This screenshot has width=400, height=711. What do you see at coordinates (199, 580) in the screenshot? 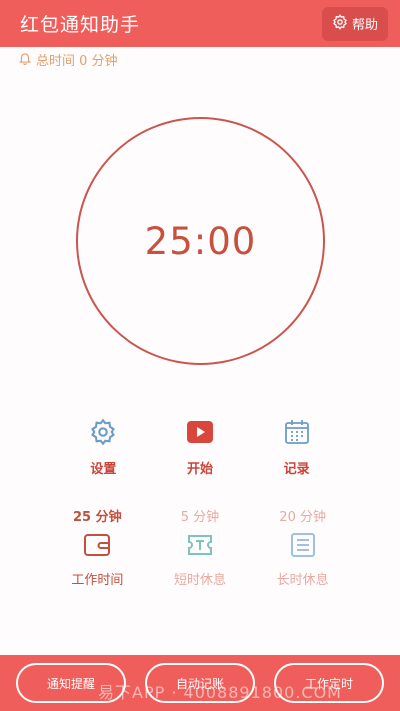
I see `mode-short-label: 短时休息` at bounding box center [199, 580].